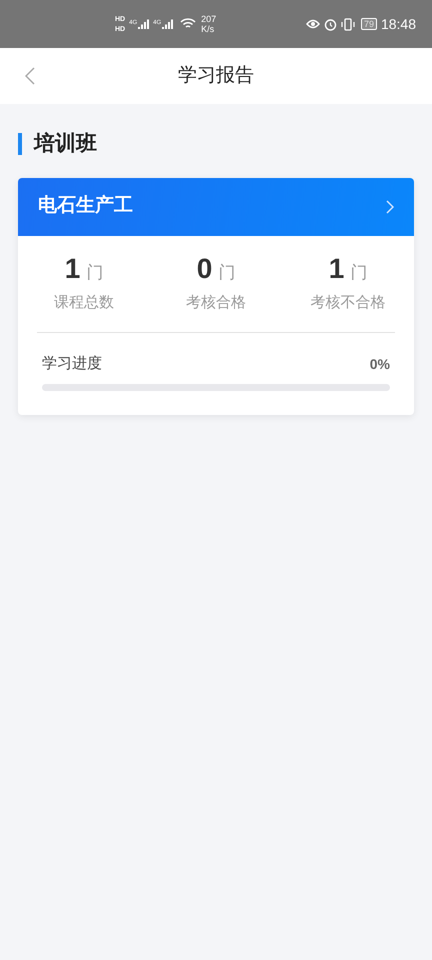 The height and width of the screenshot is (960, 432). I want to click on stat-label: 考核不合格, so click(348, 302).